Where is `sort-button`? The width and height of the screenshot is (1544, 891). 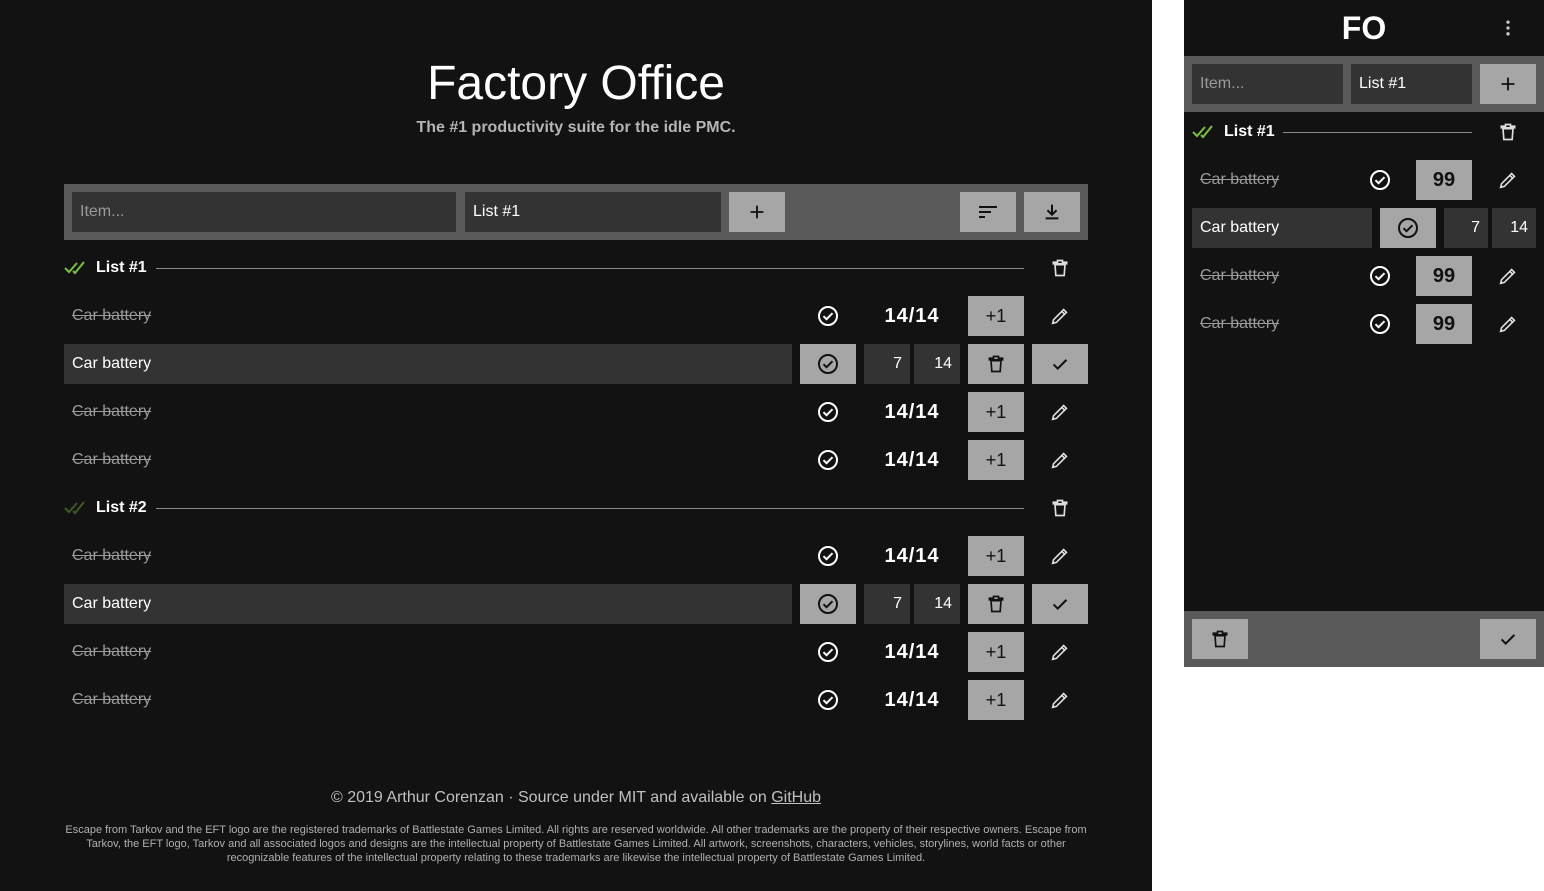 sort-button is located at coordinates (988, 212).